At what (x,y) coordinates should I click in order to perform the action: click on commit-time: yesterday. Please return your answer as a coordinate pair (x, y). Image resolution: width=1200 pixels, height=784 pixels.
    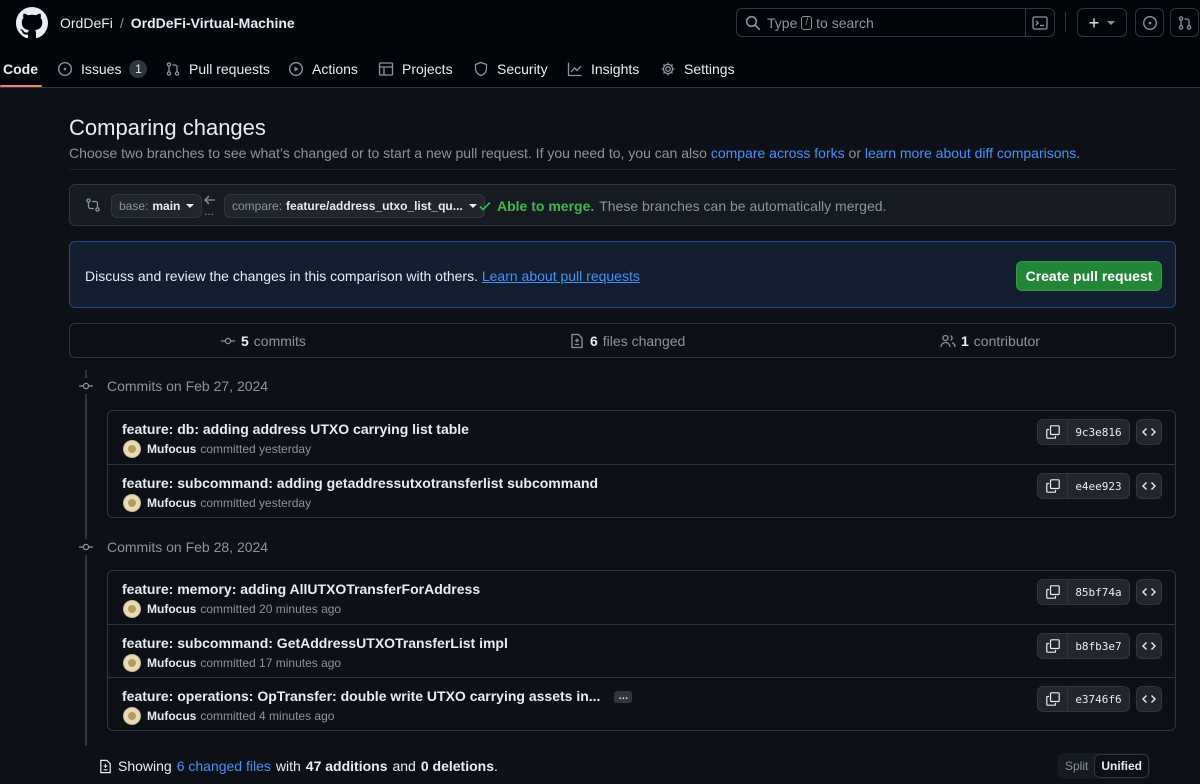
    Looking at the image, I should click on (285, 503).